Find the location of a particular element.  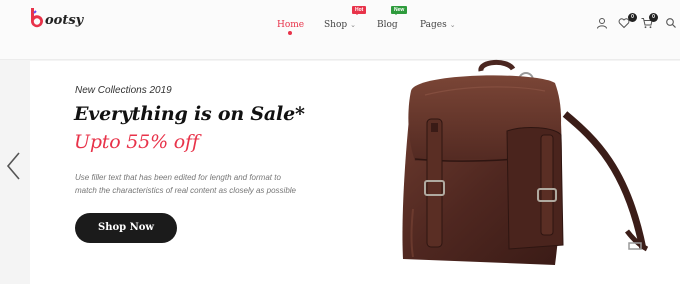

nav-pages: Pages ⌄ is located at coordinates (438, 25).